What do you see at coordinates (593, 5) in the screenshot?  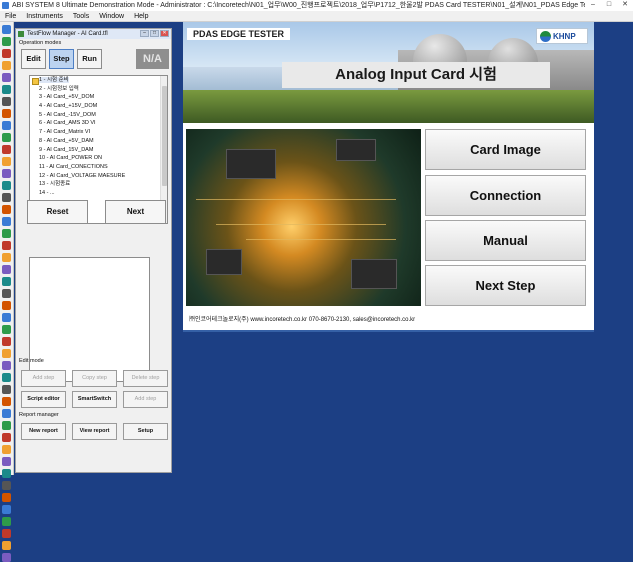 I see `minimize-button: –` at bounding box center [593, 5].